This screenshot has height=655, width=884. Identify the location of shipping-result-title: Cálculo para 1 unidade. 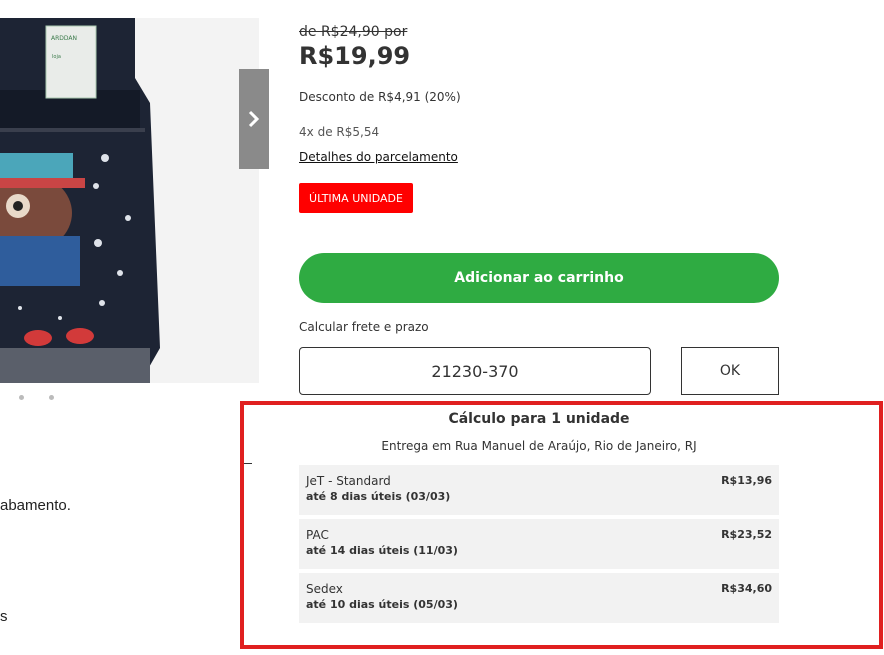
(539, 419).